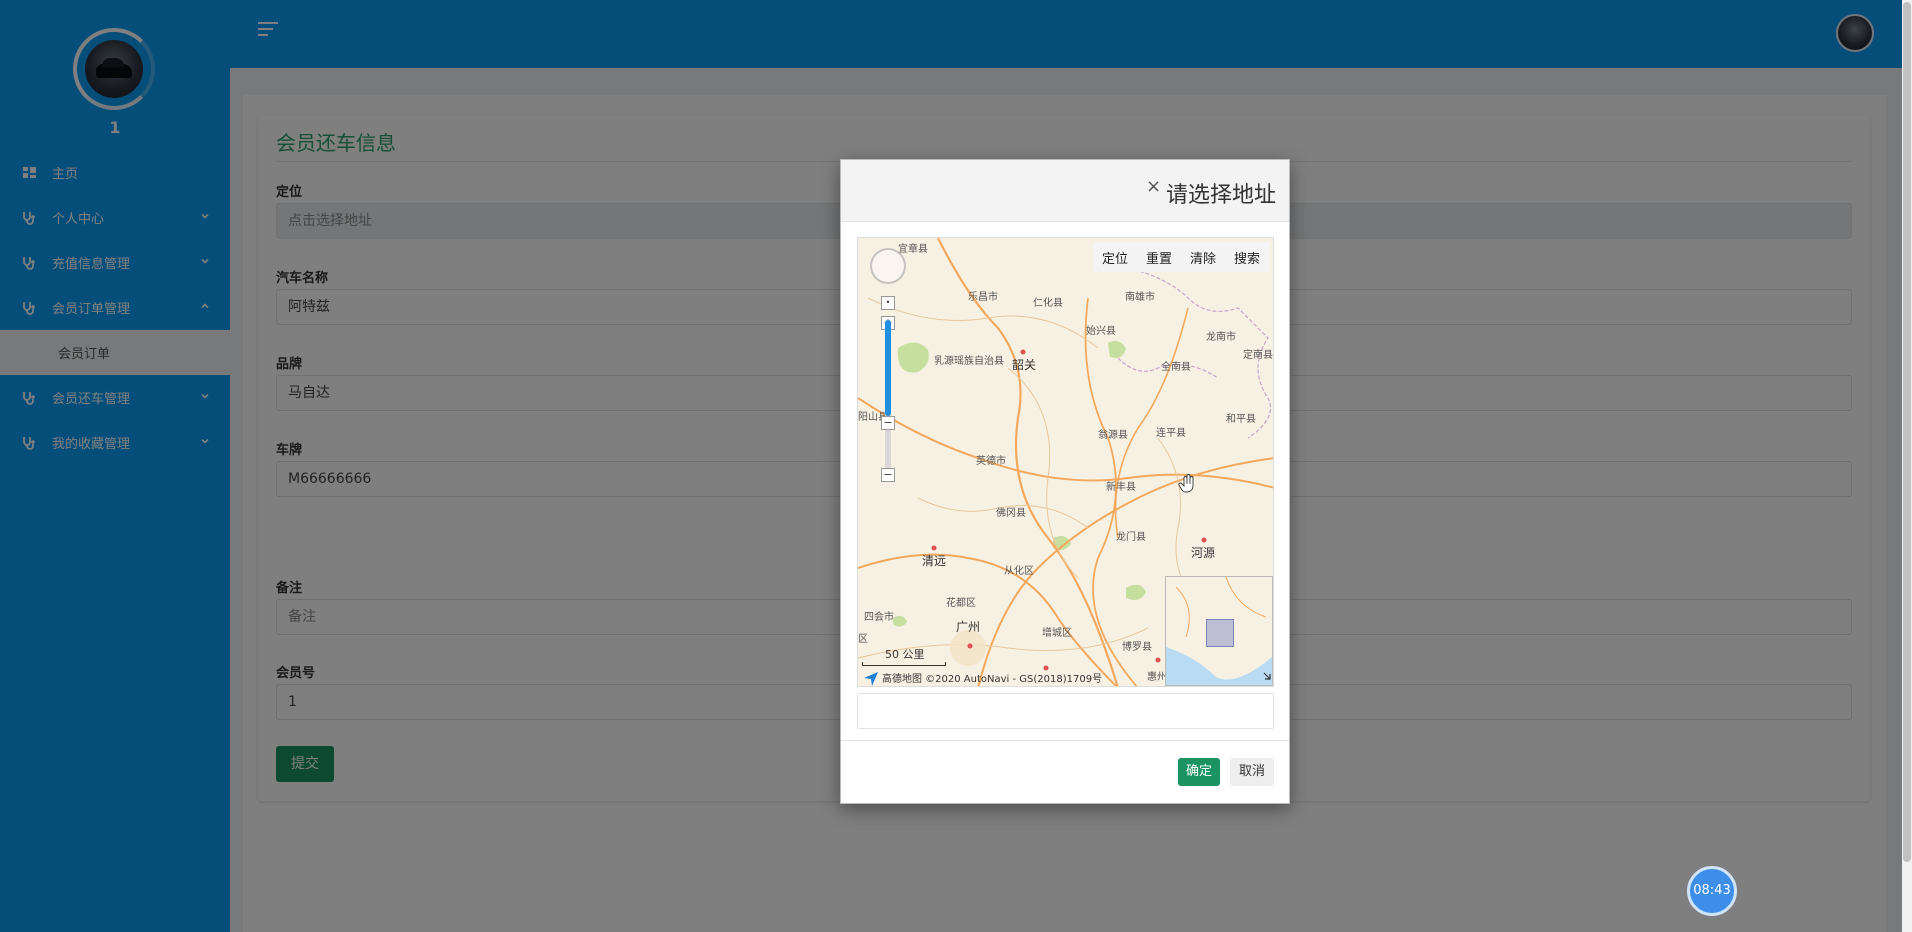  I want to click on map-label: 乳源瑶族自治县, so click(969, 361).